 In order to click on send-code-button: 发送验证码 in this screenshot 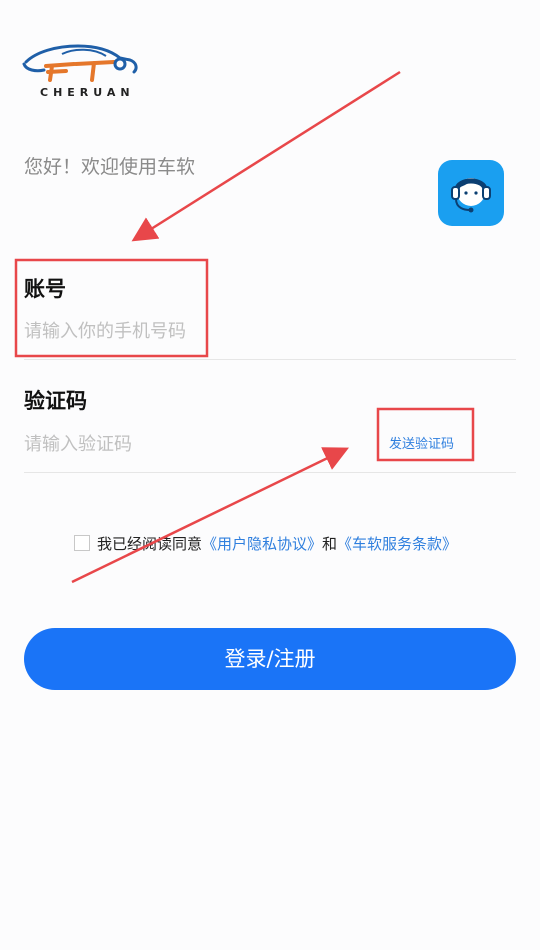, I will do `click(421, 442)`.